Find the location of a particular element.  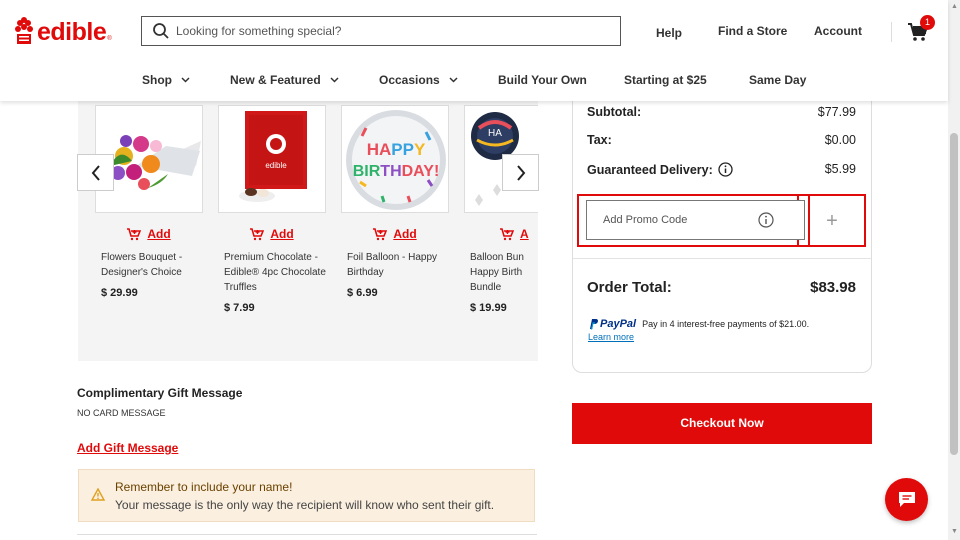

chat-button is located at coordinates (906, 499).